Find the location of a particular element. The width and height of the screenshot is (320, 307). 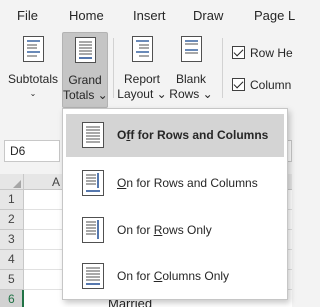

menu-item-on-for-columns-only: On for Columns Only is located at coordinates (175, 276).